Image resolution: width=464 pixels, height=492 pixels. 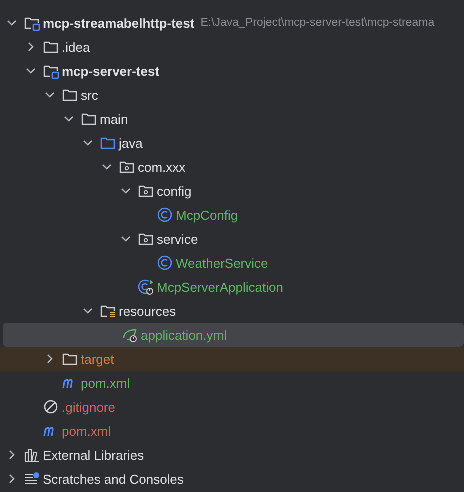 What do you see at coordinates (147, 311) in the screenshot?
I see `item-label: resources` at bounding box center [147, 311].